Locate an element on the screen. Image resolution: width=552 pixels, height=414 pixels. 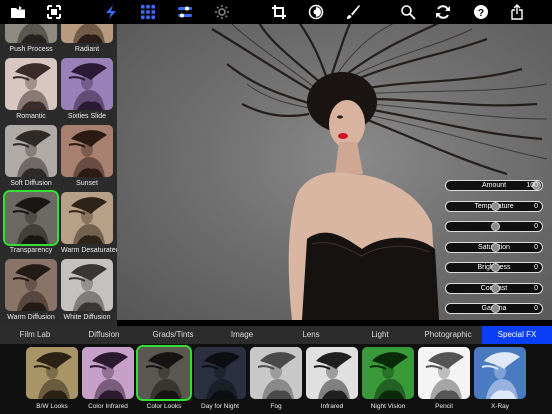
effect-color-looks: Color Looks is located at coordinates (164, 378).